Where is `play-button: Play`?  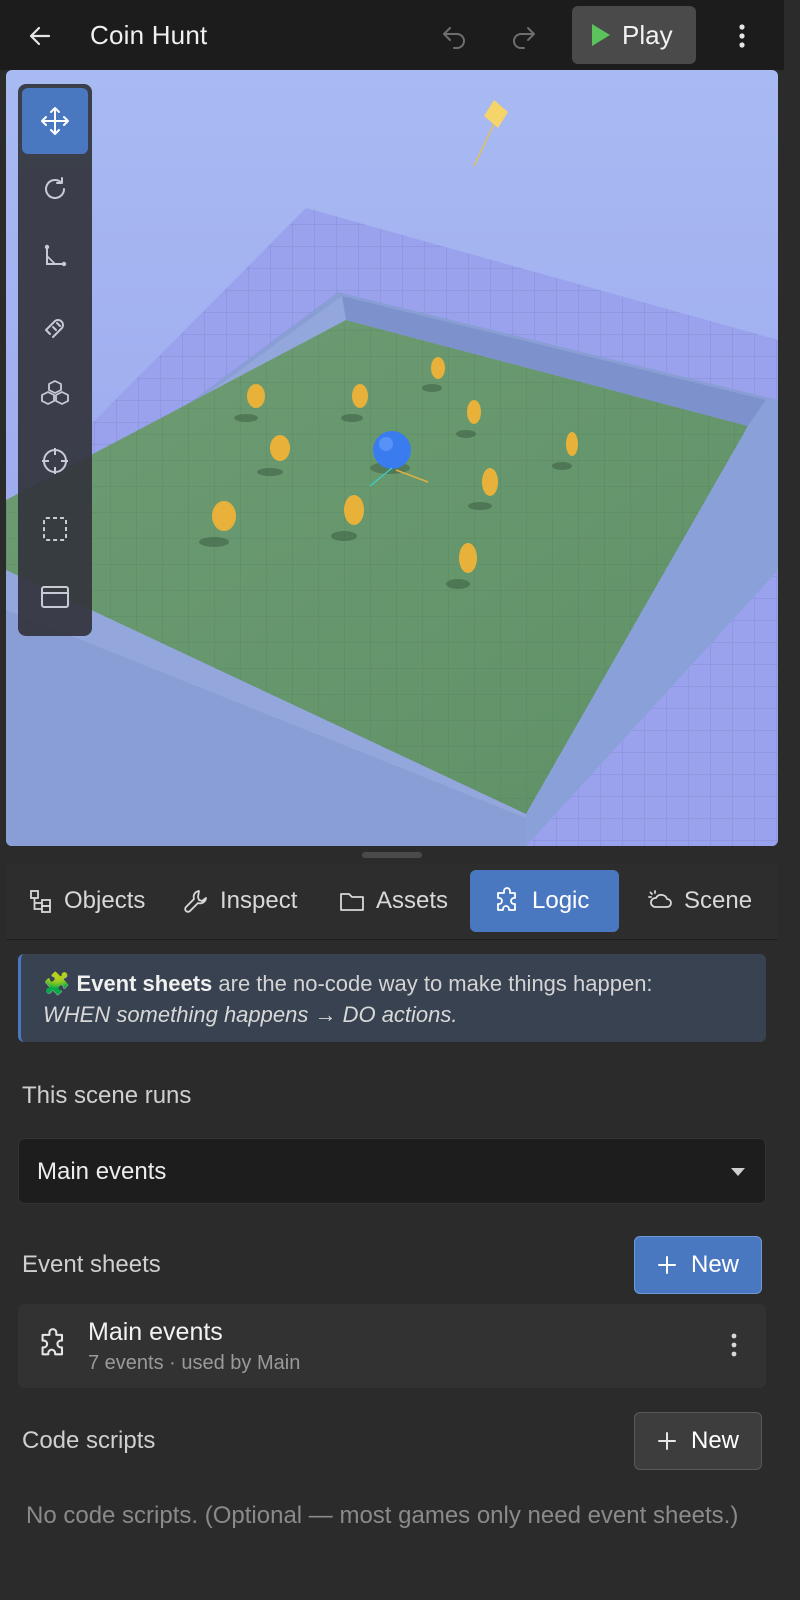 play-button: Play is located at coordinates (634, 35).